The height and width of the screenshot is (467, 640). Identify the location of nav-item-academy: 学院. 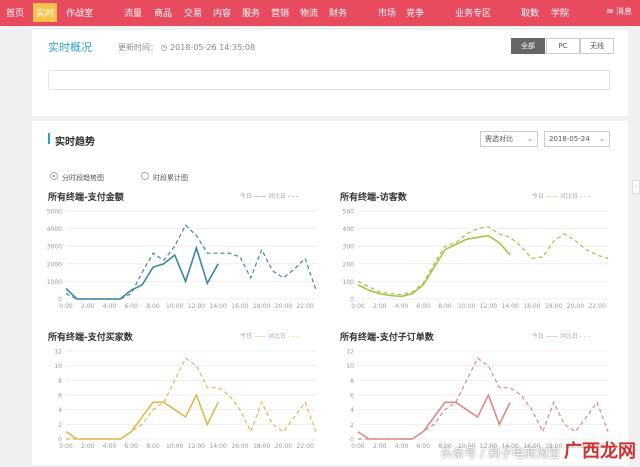
(560, 12).